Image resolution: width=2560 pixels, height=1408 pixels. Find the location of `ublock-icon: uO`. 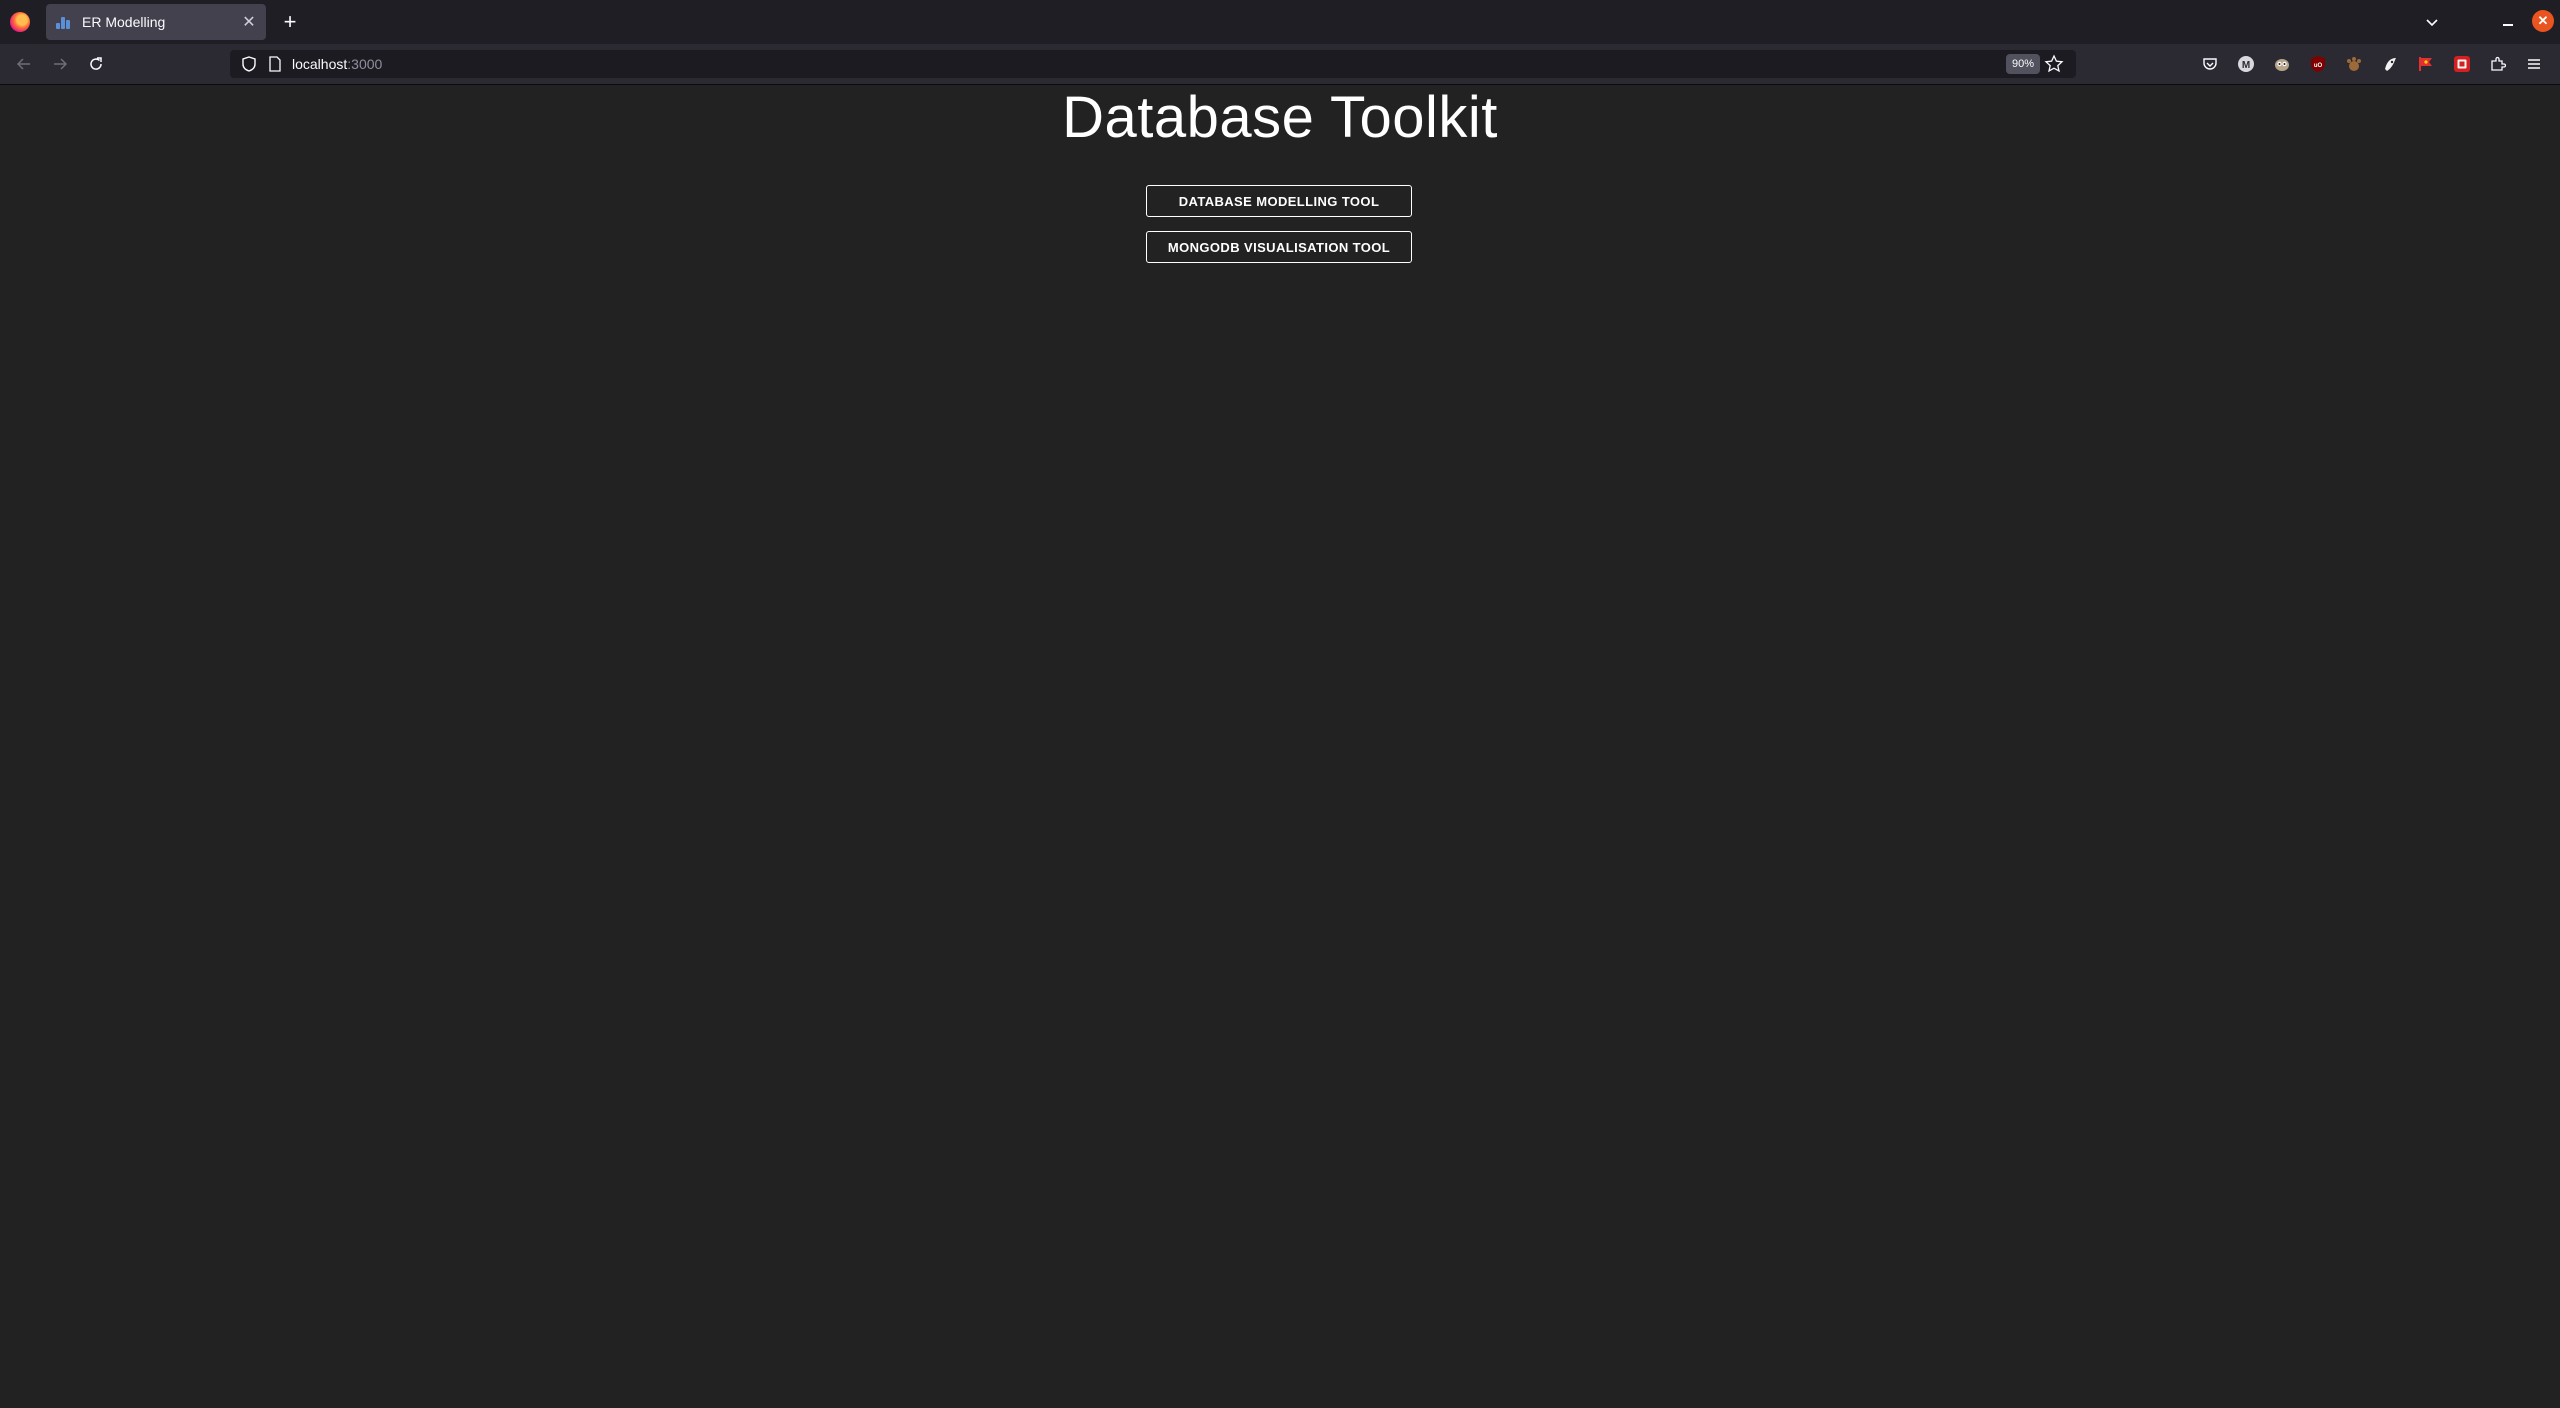

ublock-icon: uO is located at coordinates (2318, 64).